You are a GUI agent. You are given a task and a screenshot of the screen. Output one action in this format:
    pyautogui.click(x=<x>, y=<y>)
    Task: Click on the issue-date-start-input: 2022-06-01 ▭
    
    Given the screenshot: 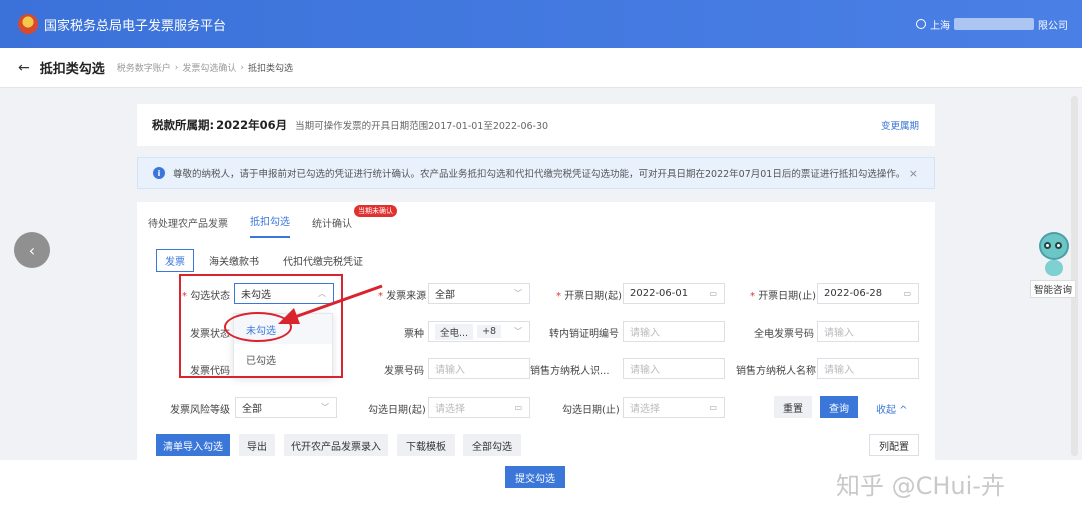 What is the action you would take?
    pyautogui.click(x=674, y=293)
    